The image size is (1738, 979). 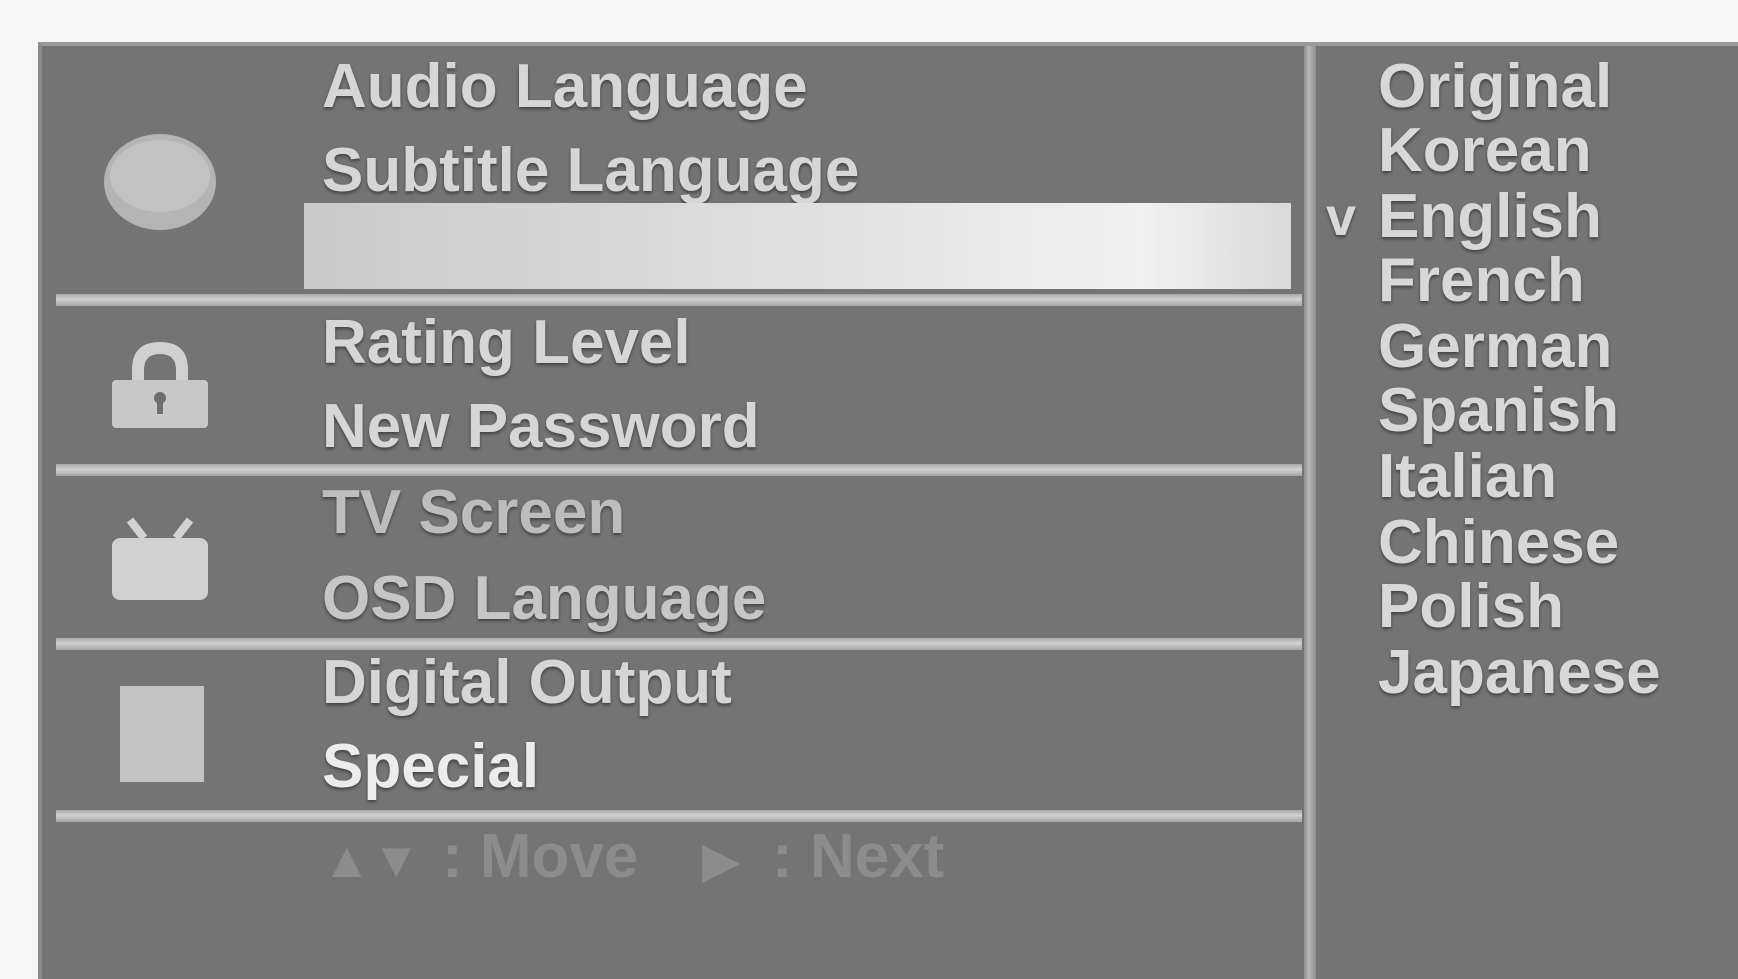 What do you see at coordinates (797, 246) in the screenshot?
I see `menu-item-selected-highlight` at bounding box center [797, 246].